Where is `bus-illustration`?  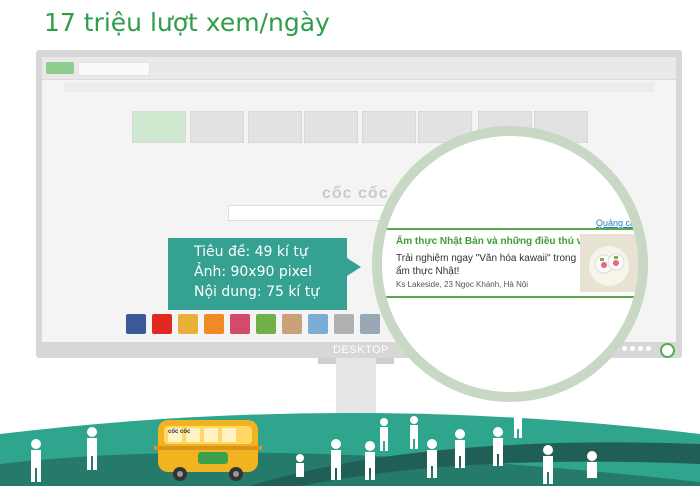
bus-illustration is located at coordinates (208, 450).